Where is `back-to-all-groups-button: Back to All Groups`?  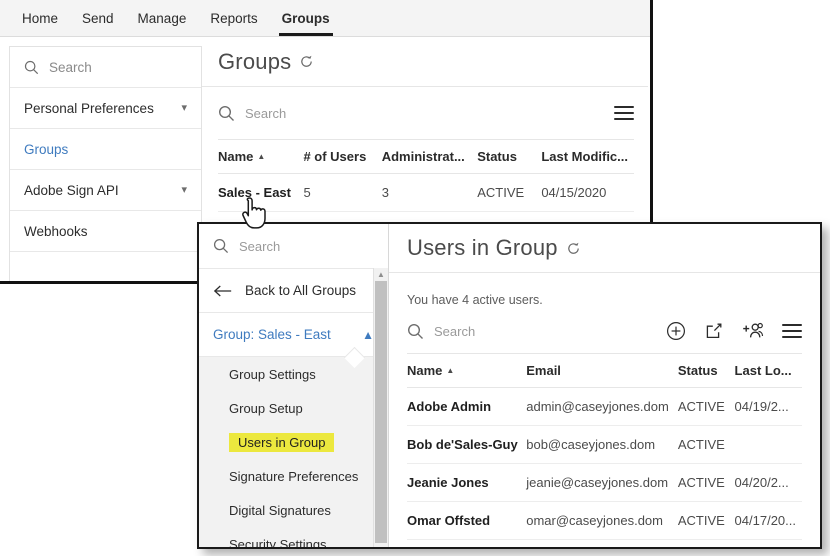
back-to-all-groups-button: Back to All Groups is located at coordinates (293, 291).